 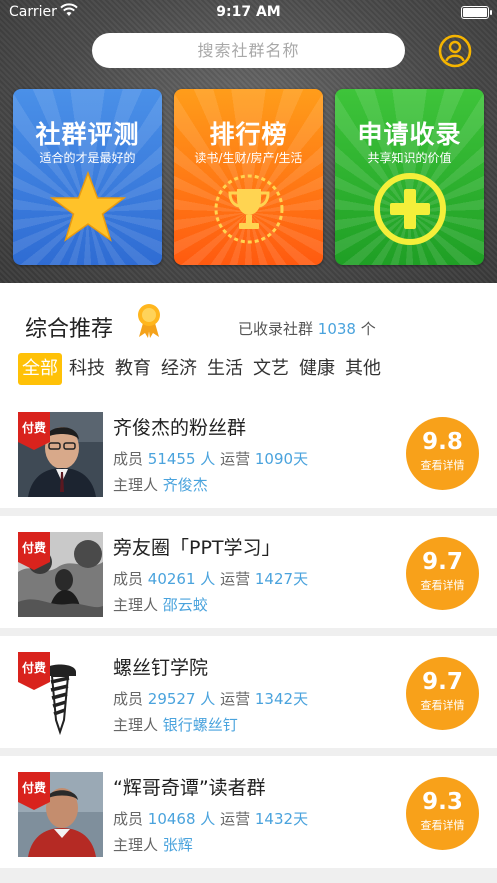 What do you see at coordinates (181, 459) in the screenshot?
I see `members-value: 51455 人` at bounding box center [181, 459].